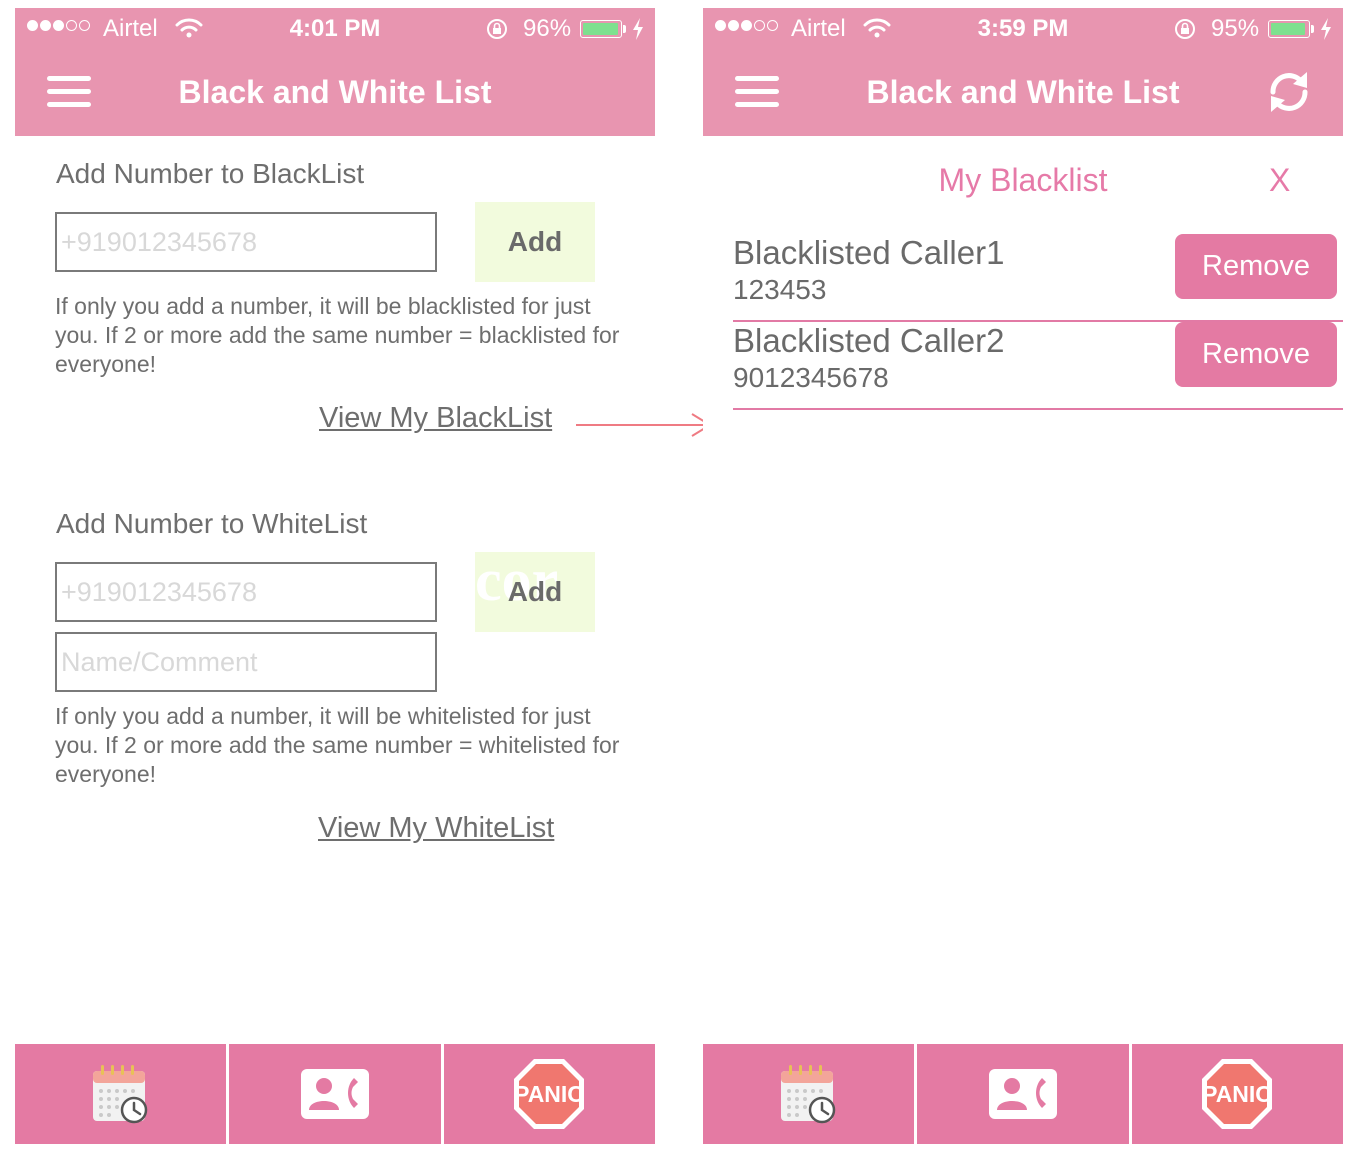  What do you see at coordinates (535, 592) in the screenshot?
I see `add-whitelist-button: cor Add` at bounding box center [535, 592].